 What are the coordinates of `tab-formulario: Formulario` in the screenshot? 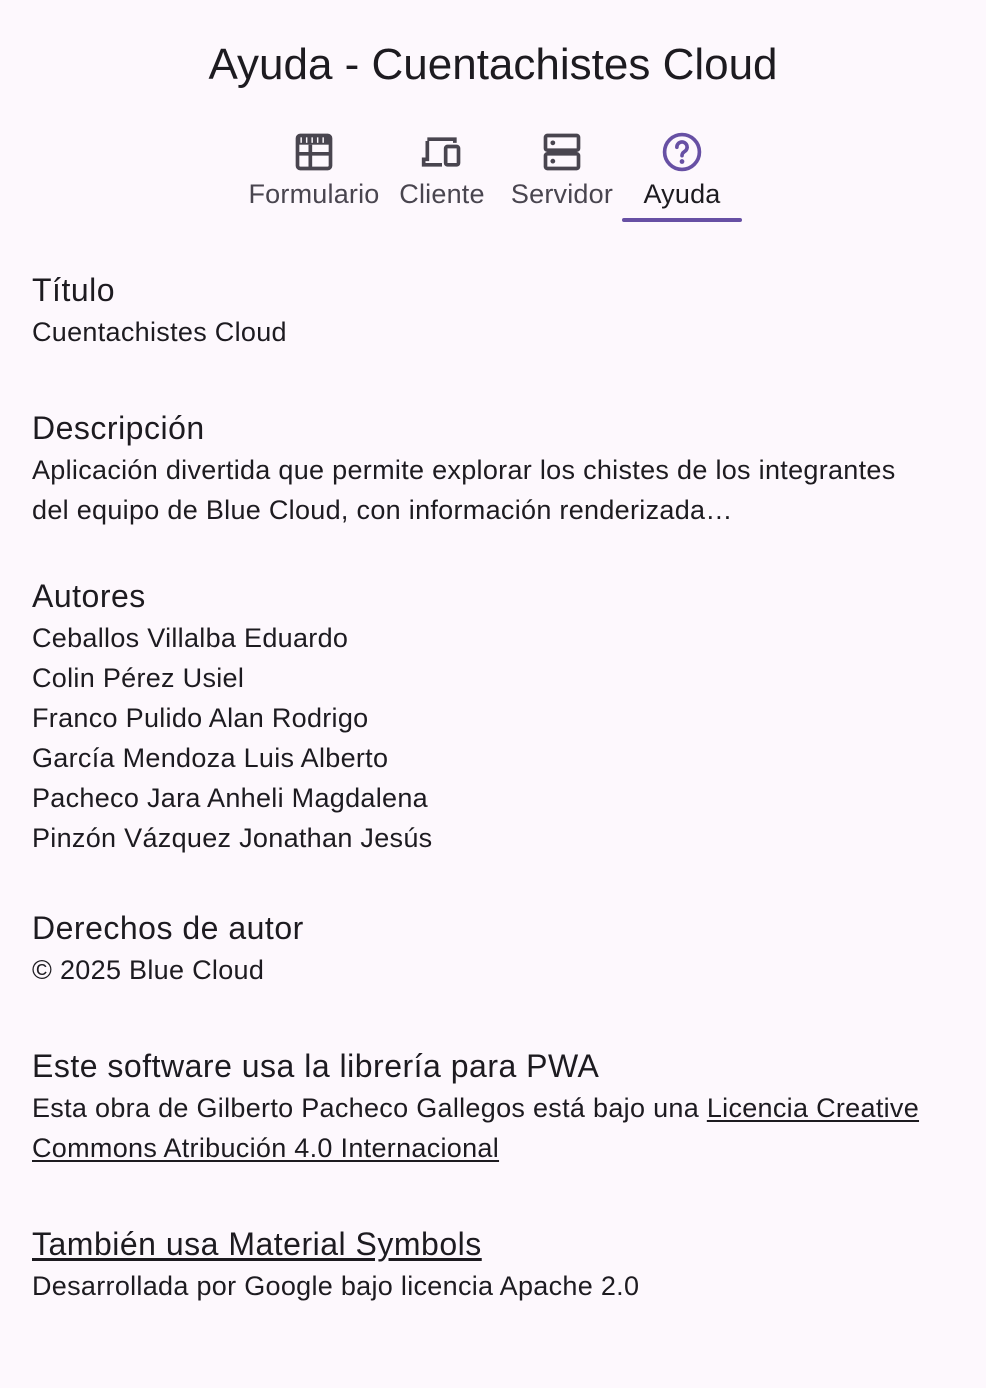 It's located at (314, 174).